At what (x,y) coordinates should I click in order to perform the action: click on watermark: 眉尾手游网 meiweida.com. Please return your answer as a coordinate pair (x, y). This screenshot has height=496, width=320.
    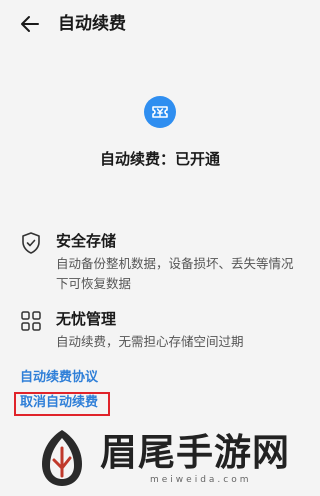
    Looking at the image, I should click on (175, 459).